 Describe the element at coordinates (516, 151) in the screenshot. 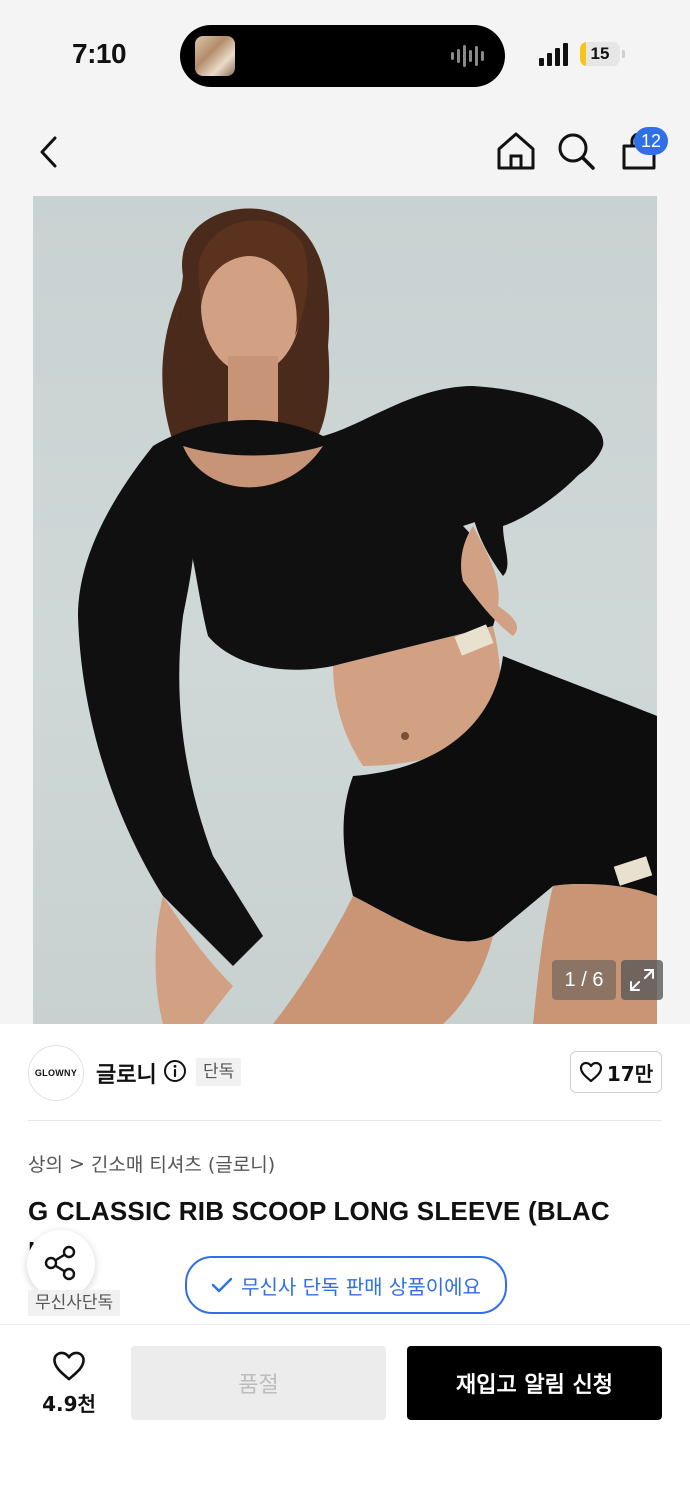

I see `home-icon` at that location.